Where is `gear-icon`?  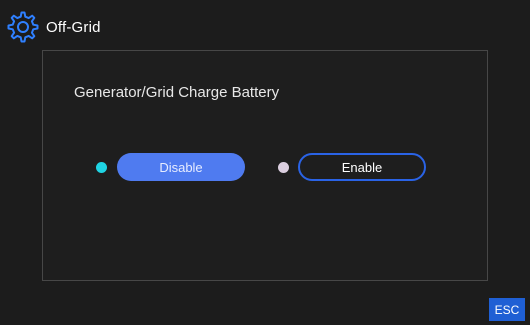
gear-icon is located at coordinates (23, 27).